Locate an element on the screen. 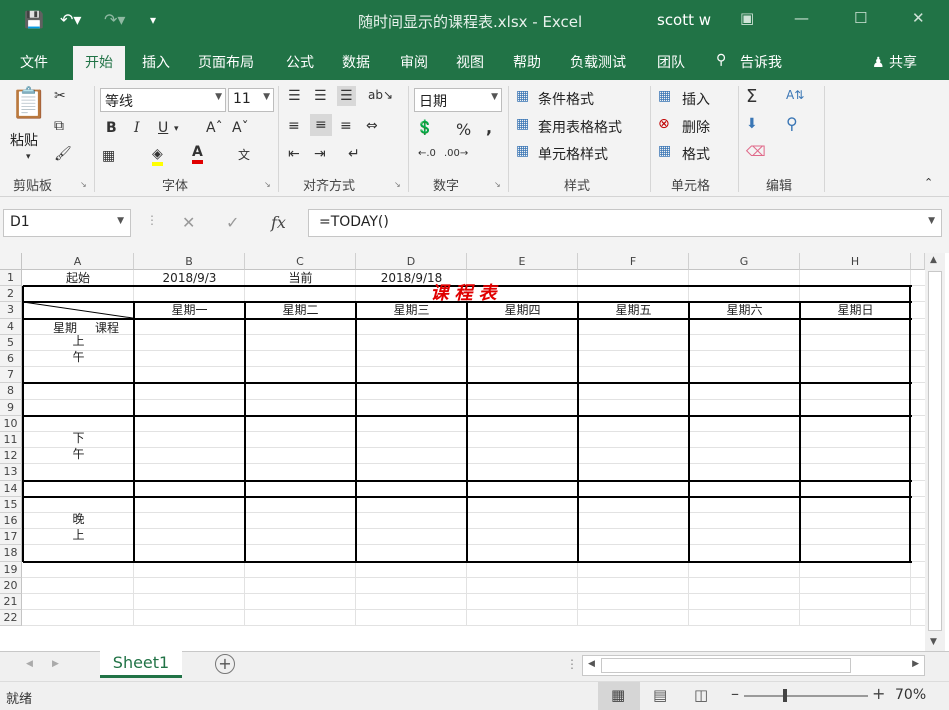 This screenshot has width=949, height=710. number-format-select: 日期 ▼ is located at coordinates (458, 100).